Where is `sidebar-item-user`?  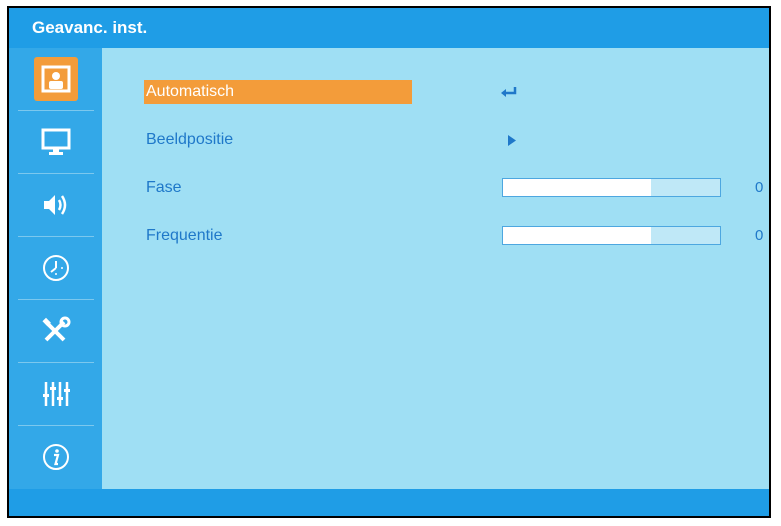 sidebar-item-user is located at coordinates (55, 78).